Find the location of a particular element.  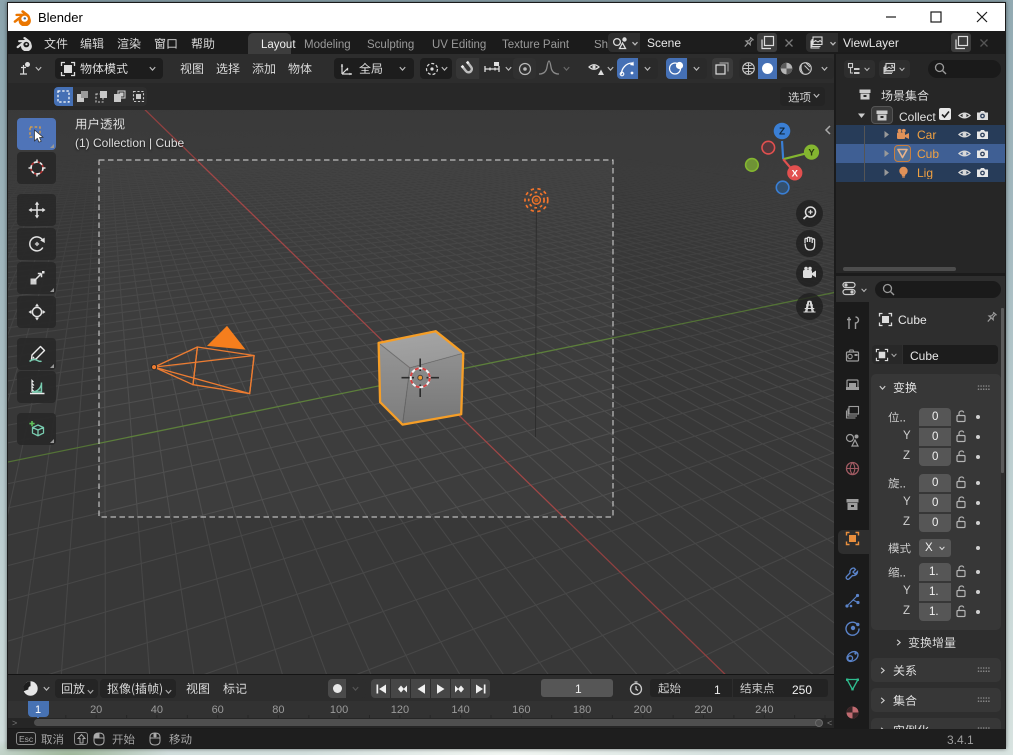

svg-text: X is located at coordinates (795, 173).